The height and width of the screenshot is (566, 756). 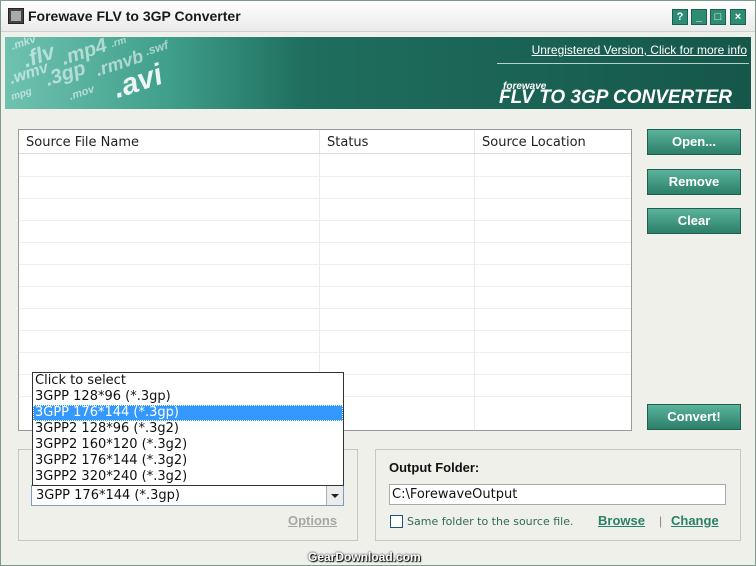 I want to click on format-select-value: 3GPP 176*144 (*.3gp), so click(x=108, y=495).